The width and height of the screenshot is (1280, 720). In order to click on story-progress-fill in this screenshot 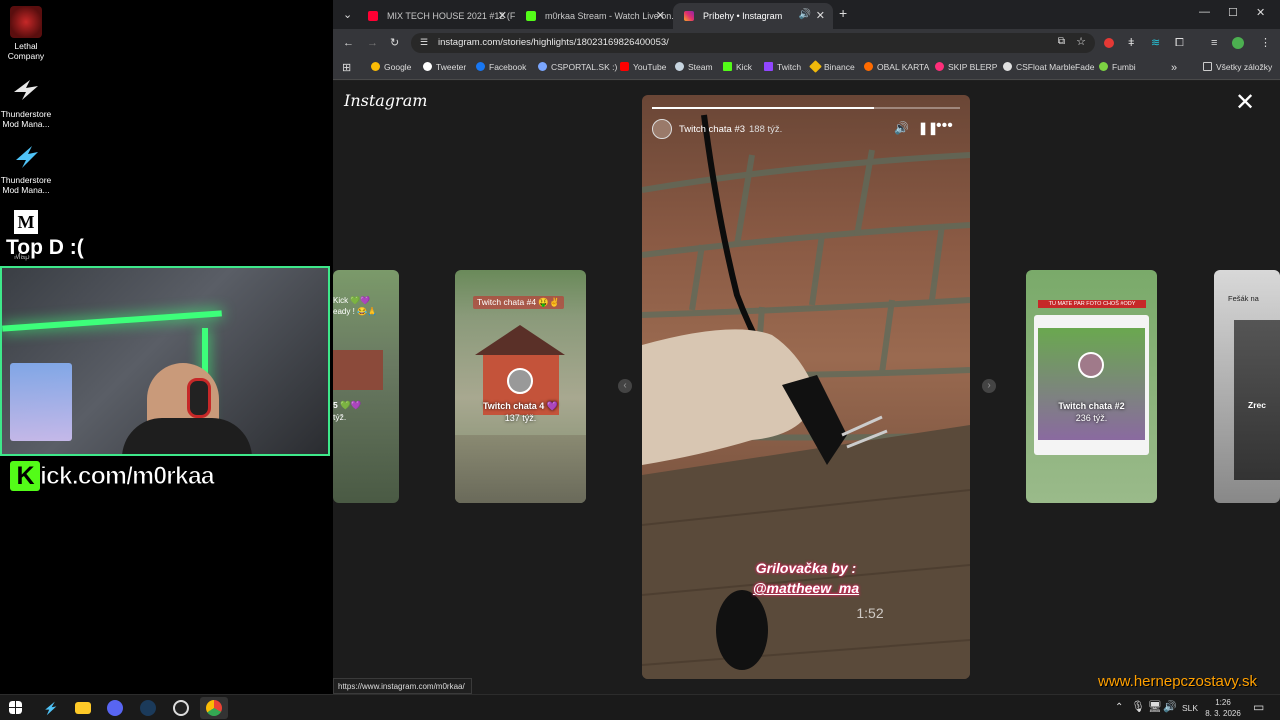, I will do `click(763, 108)`.